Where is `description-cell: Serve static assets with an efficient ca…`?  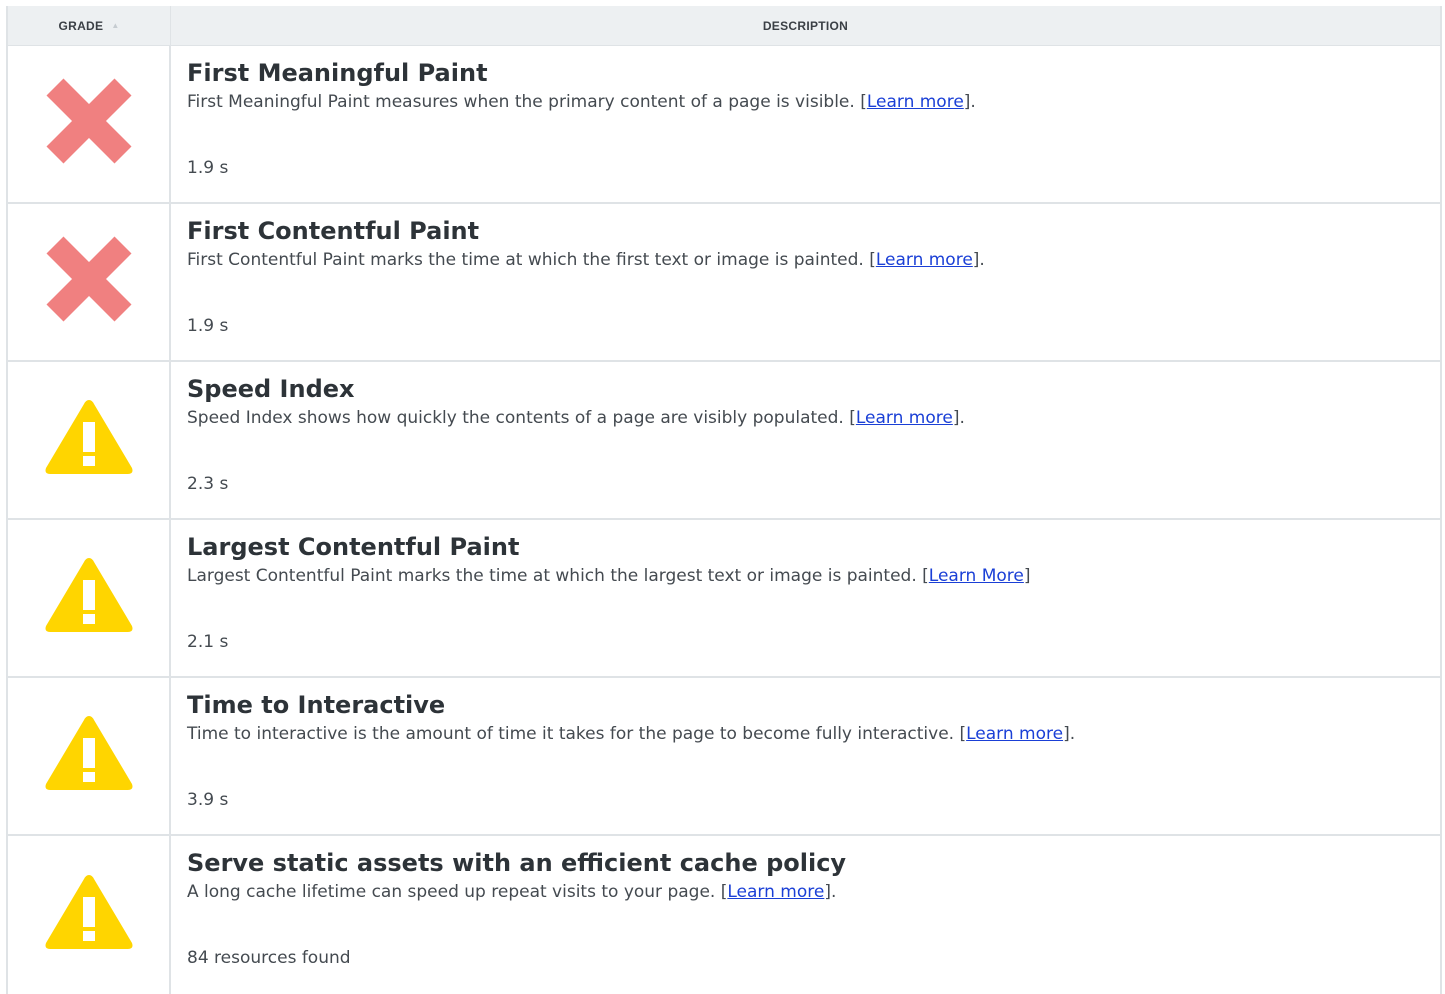 description-cell: Serve static assets with an efficient ca… is located at coordinates (805, 915).